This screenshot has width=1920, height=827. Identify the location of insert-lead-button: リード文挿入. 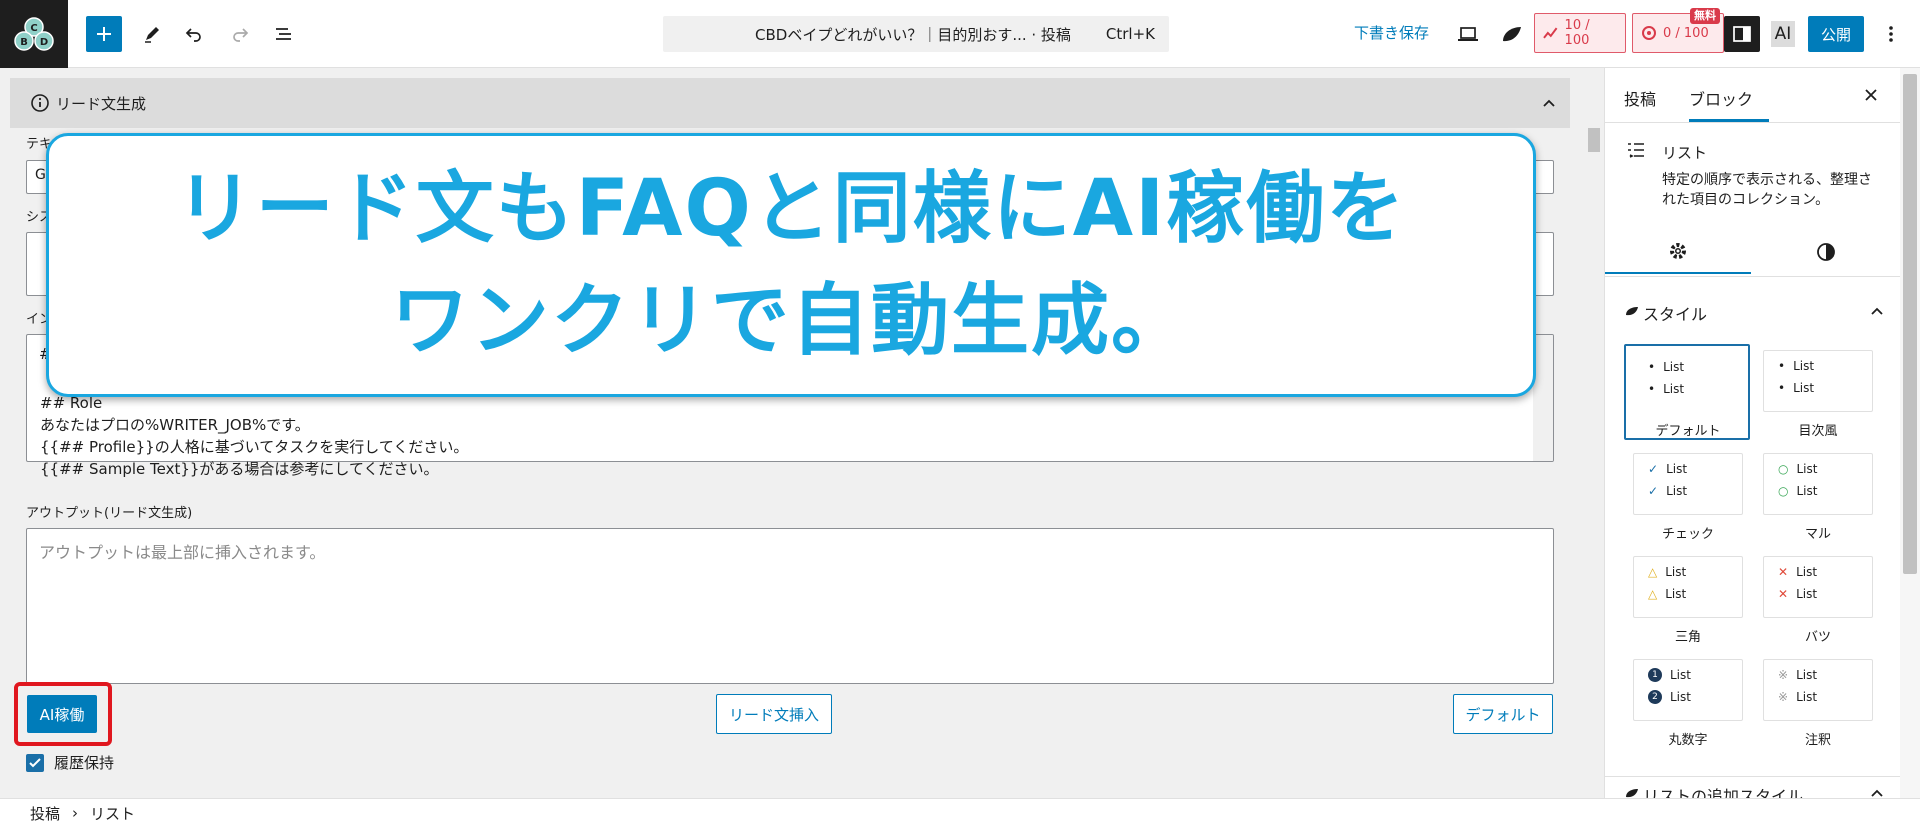
(774, 714).